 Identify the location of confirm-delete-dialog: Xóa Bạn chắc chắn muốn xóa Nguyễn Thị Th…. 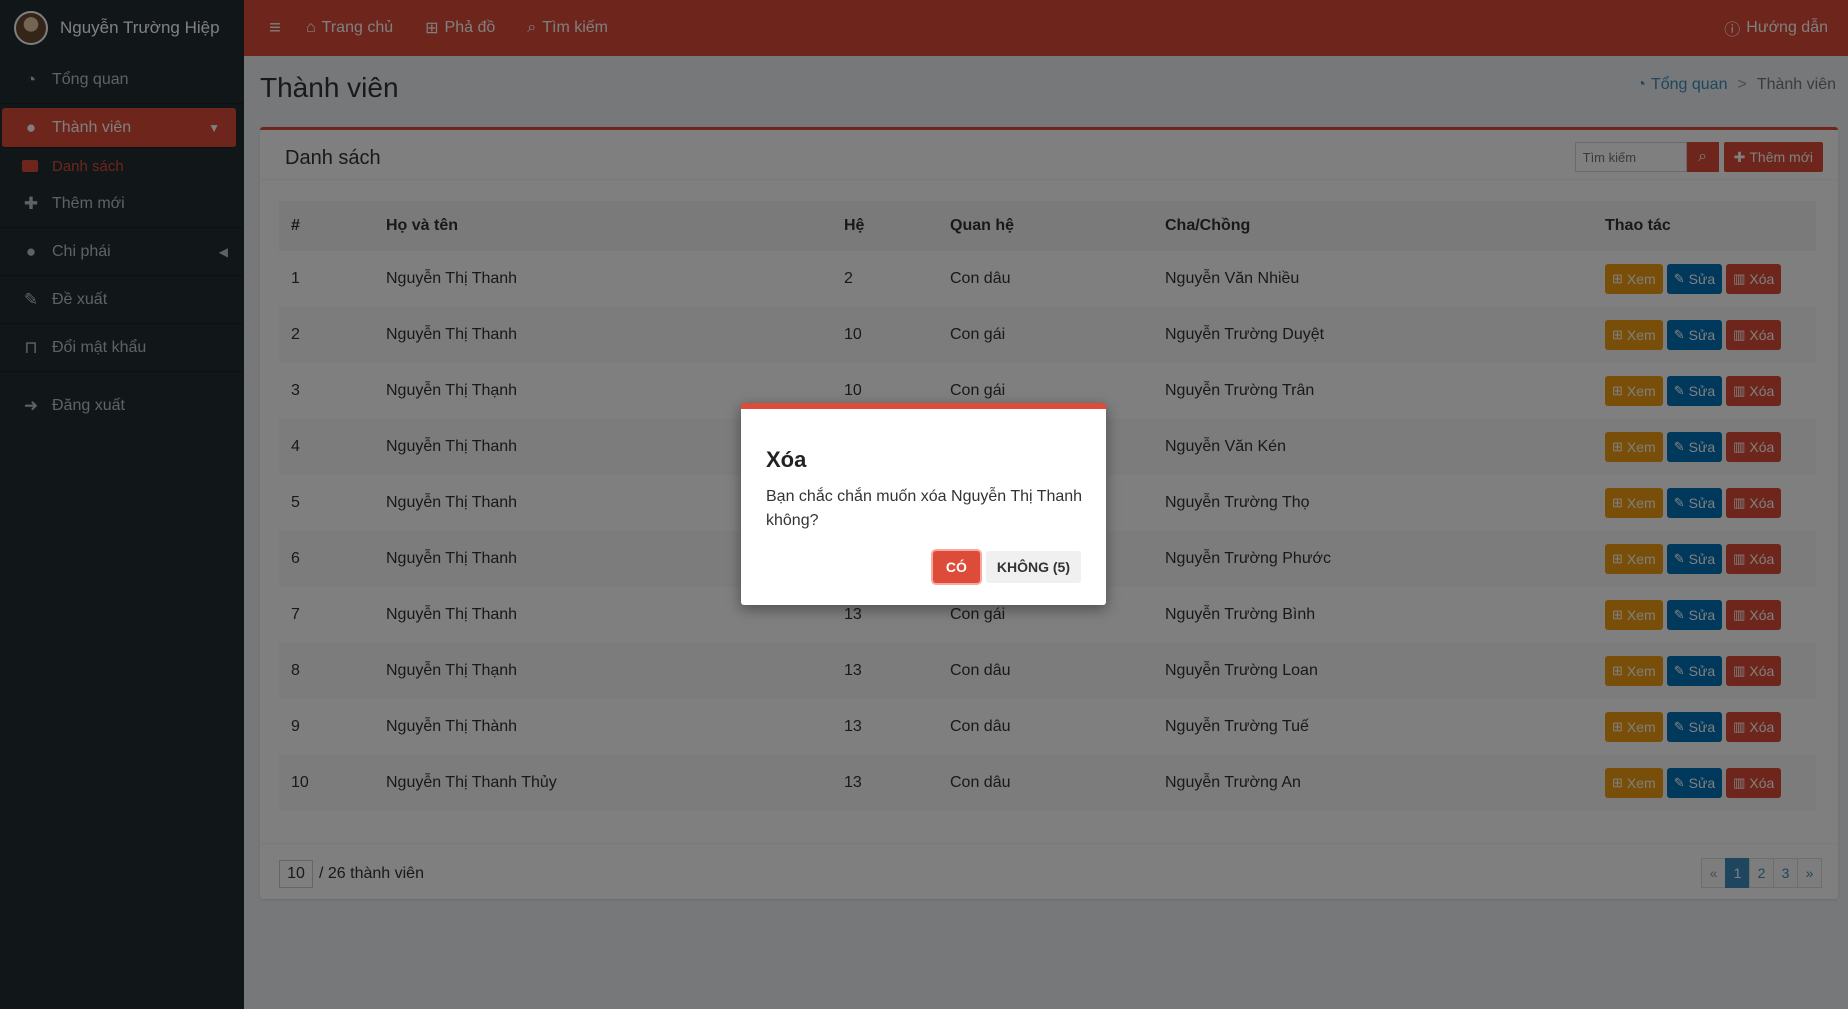
(923, 504).